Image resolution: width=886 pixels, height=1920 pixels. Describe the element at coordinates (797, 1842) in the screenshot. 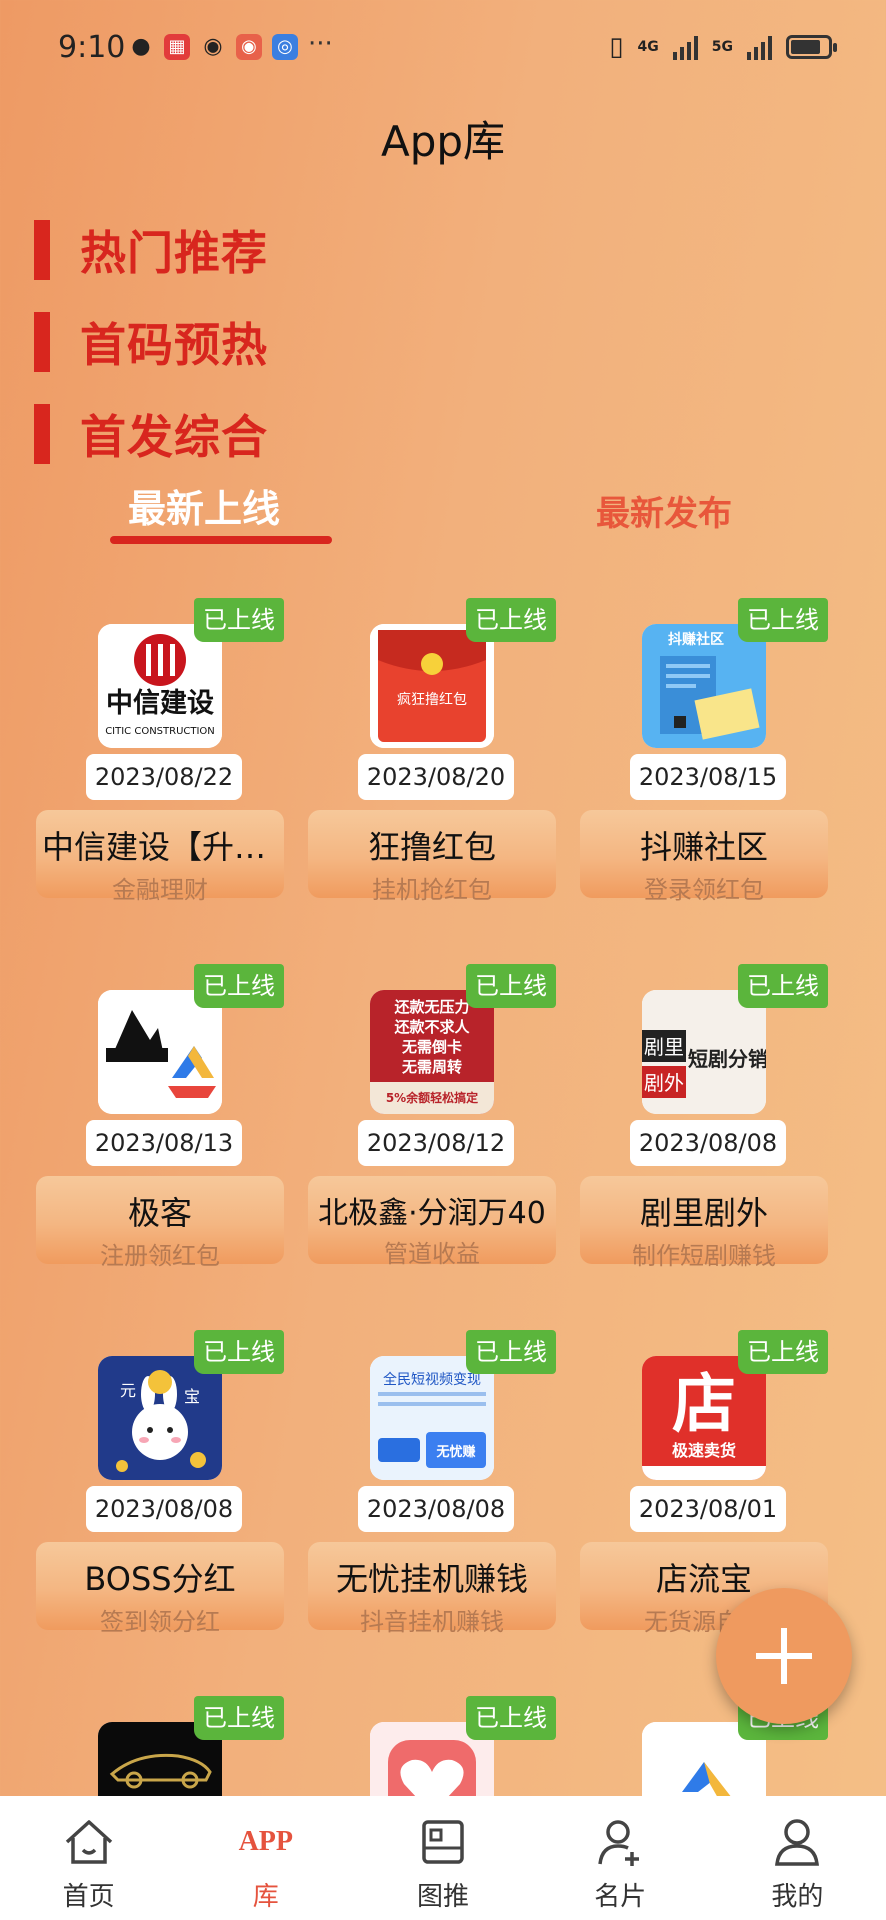

I see `profile-icon` at that location.